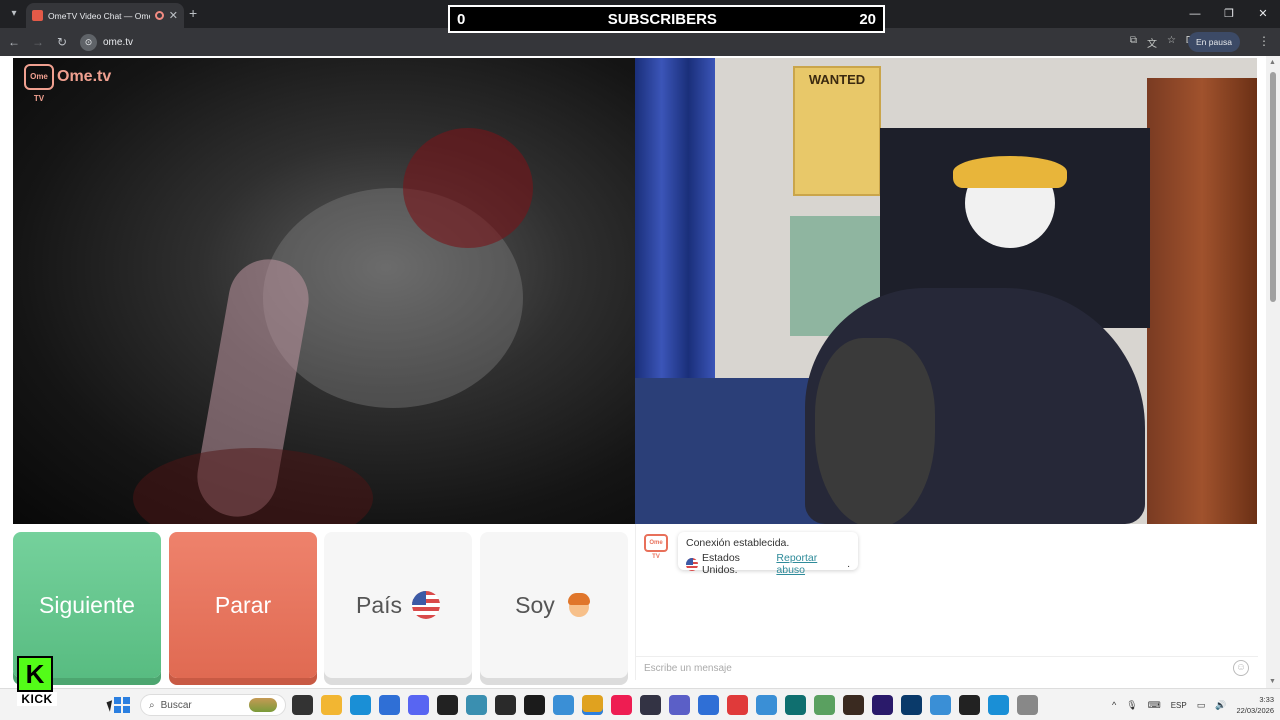  I want to click on taskbar-edge-icon, so click(360, 705).